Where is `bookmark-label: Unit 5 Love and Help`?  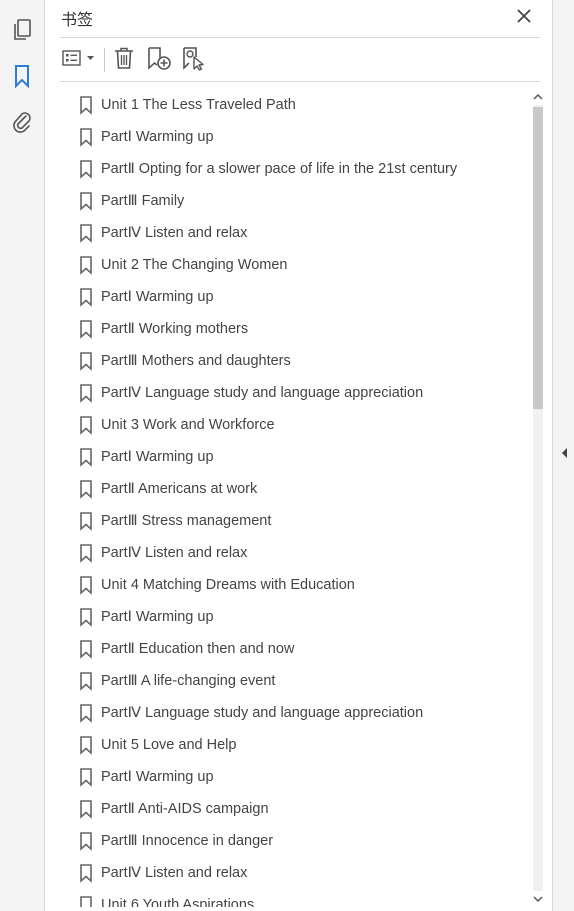 bookmark-label: Unit 5 Love and Help is located at coordinates (169, 745).